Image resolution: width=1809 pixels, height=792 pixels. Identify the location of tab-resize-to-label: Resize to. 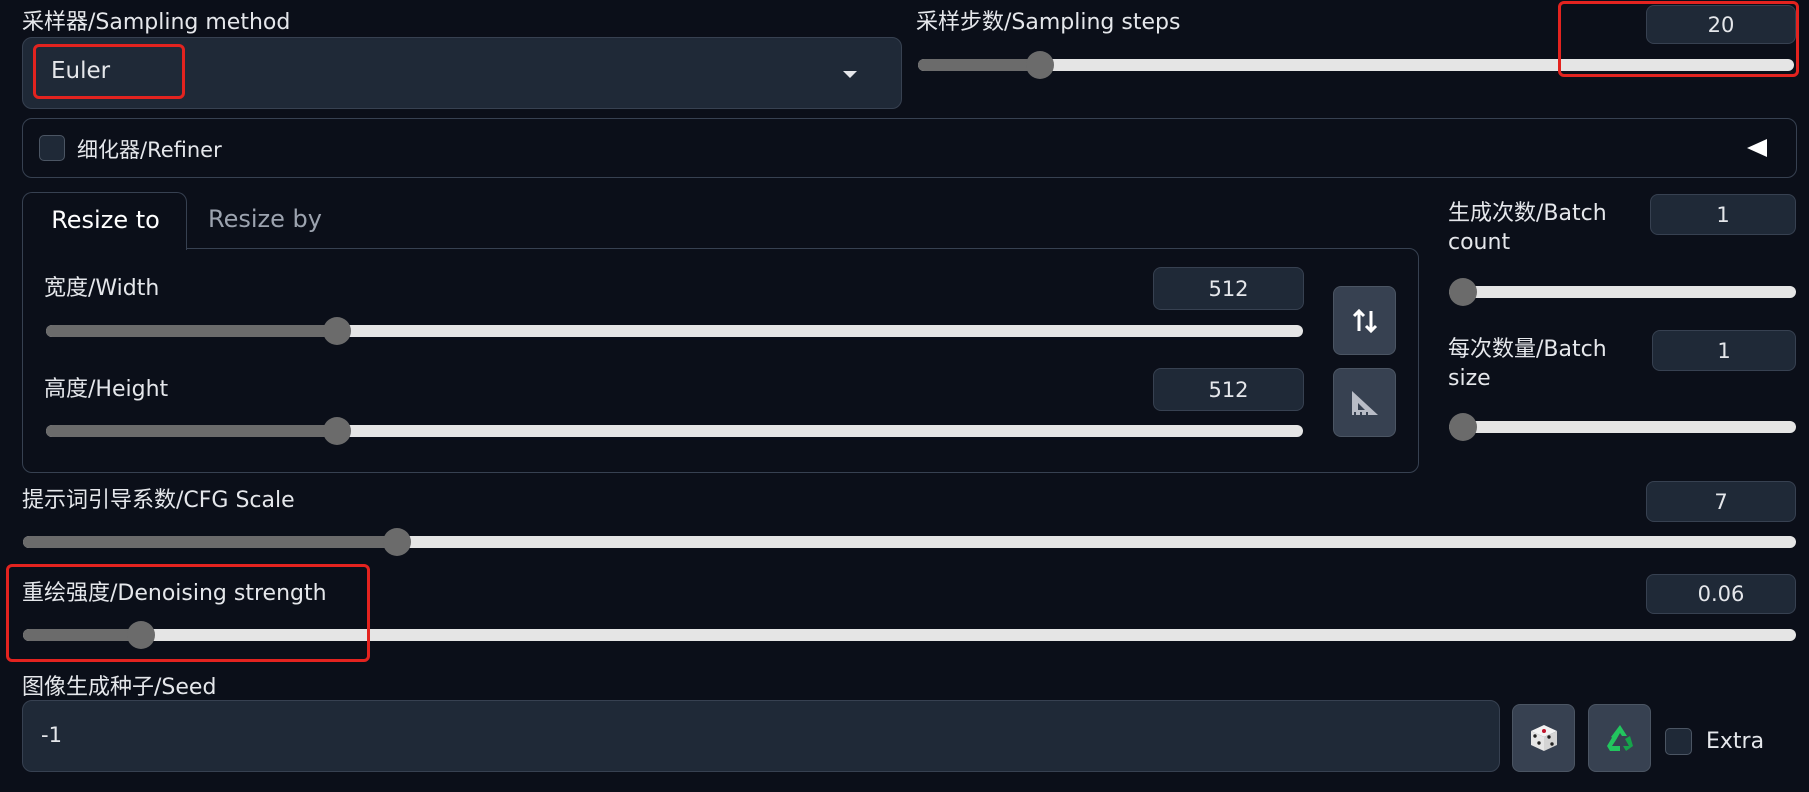
(105, 220).